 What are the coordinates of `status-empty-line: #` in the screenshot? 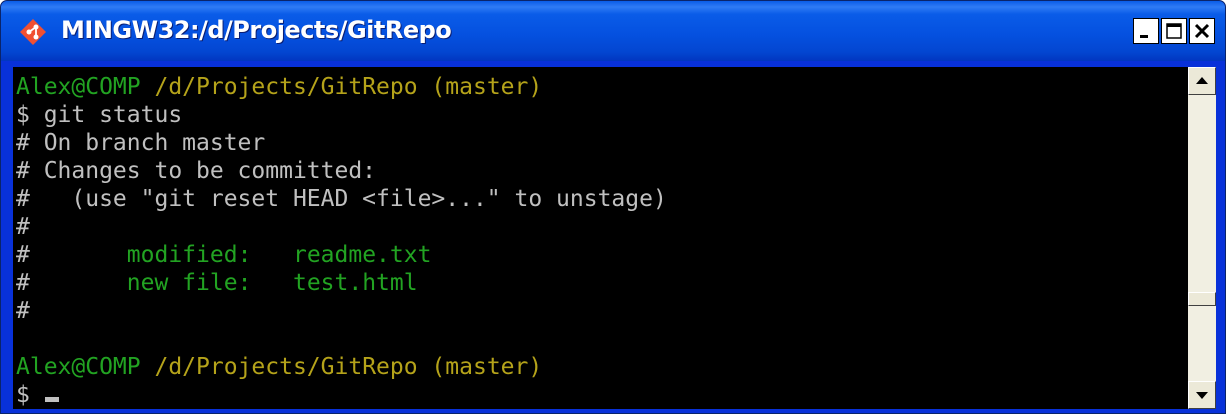 It's located at (23, 227).